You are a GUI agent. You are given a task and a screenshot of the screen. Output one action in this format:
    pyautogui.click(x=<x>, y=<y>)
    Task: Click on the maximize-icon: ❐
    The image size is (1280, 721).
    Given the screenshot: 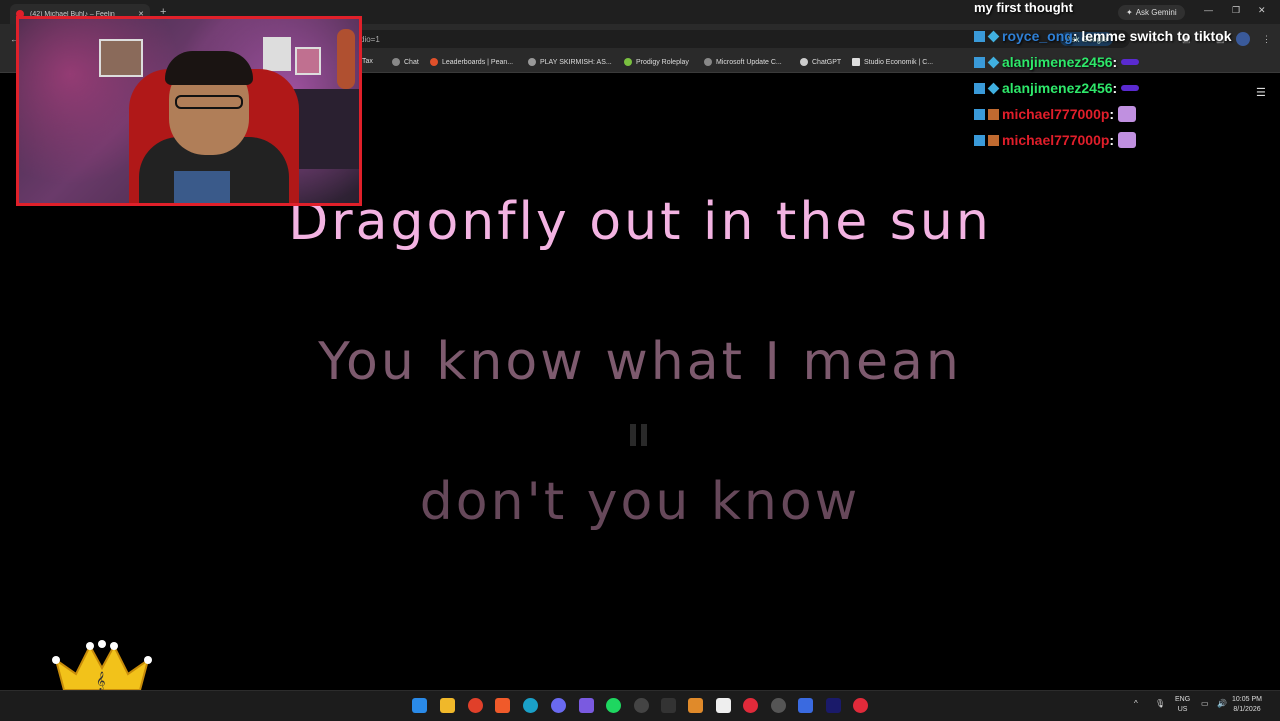 What is the action you would take?
    pyautogui.click(x=1236, y=10)
    